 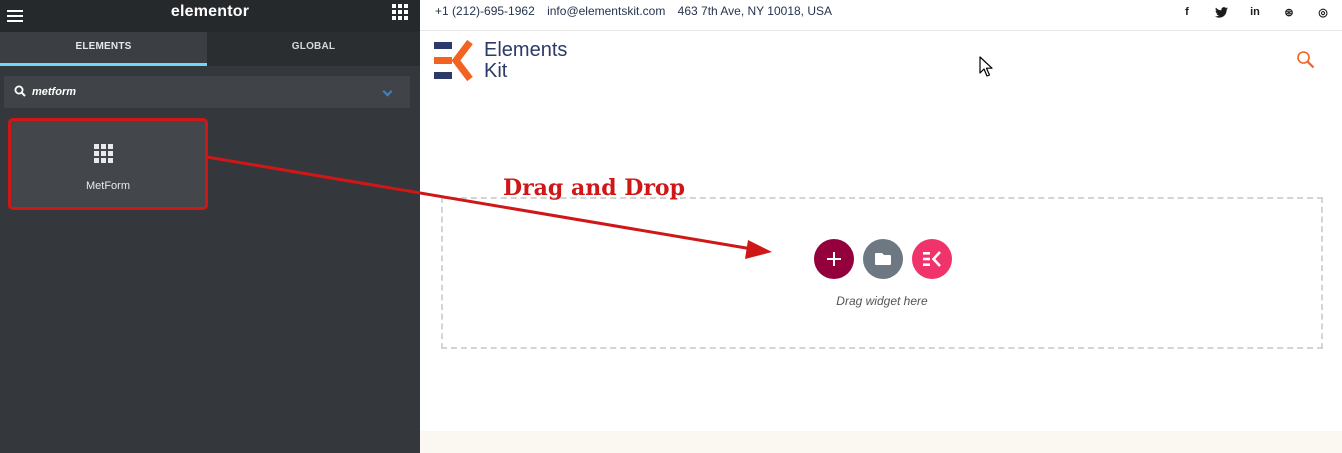 I want to click on add-section-button, so click(x=834, y=259).